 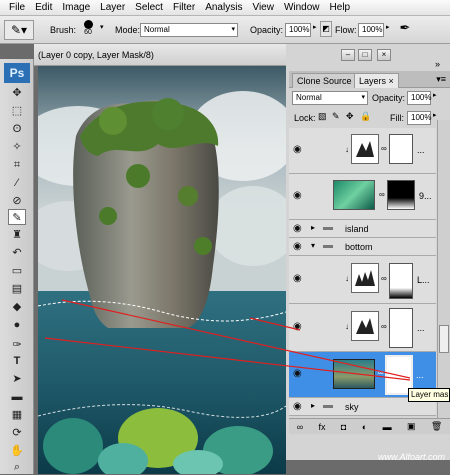 What do you see at coordinates (326, 29) in the screenshot?
I see `tablet-pressure-icon: ◩` at bounding box center [326, 29].